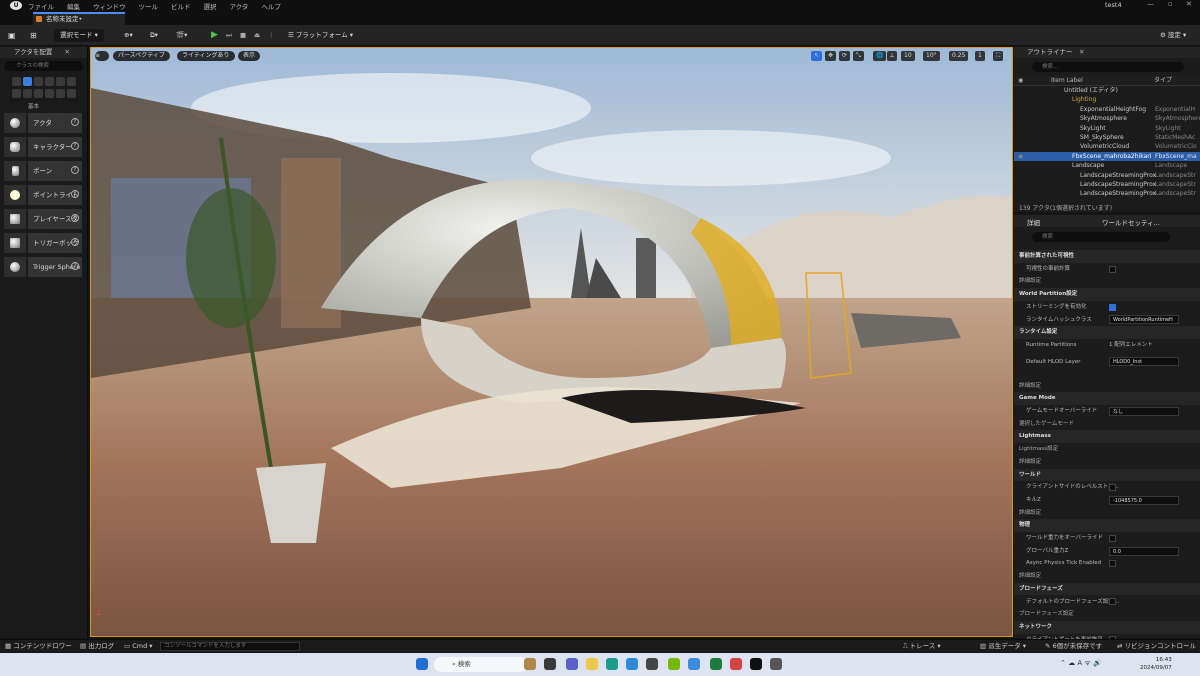 This screenshot has width=1200, height=676. Describe the element at coordinates (27, 93) in the screenshot. I see `all-classes-icon` at that location.